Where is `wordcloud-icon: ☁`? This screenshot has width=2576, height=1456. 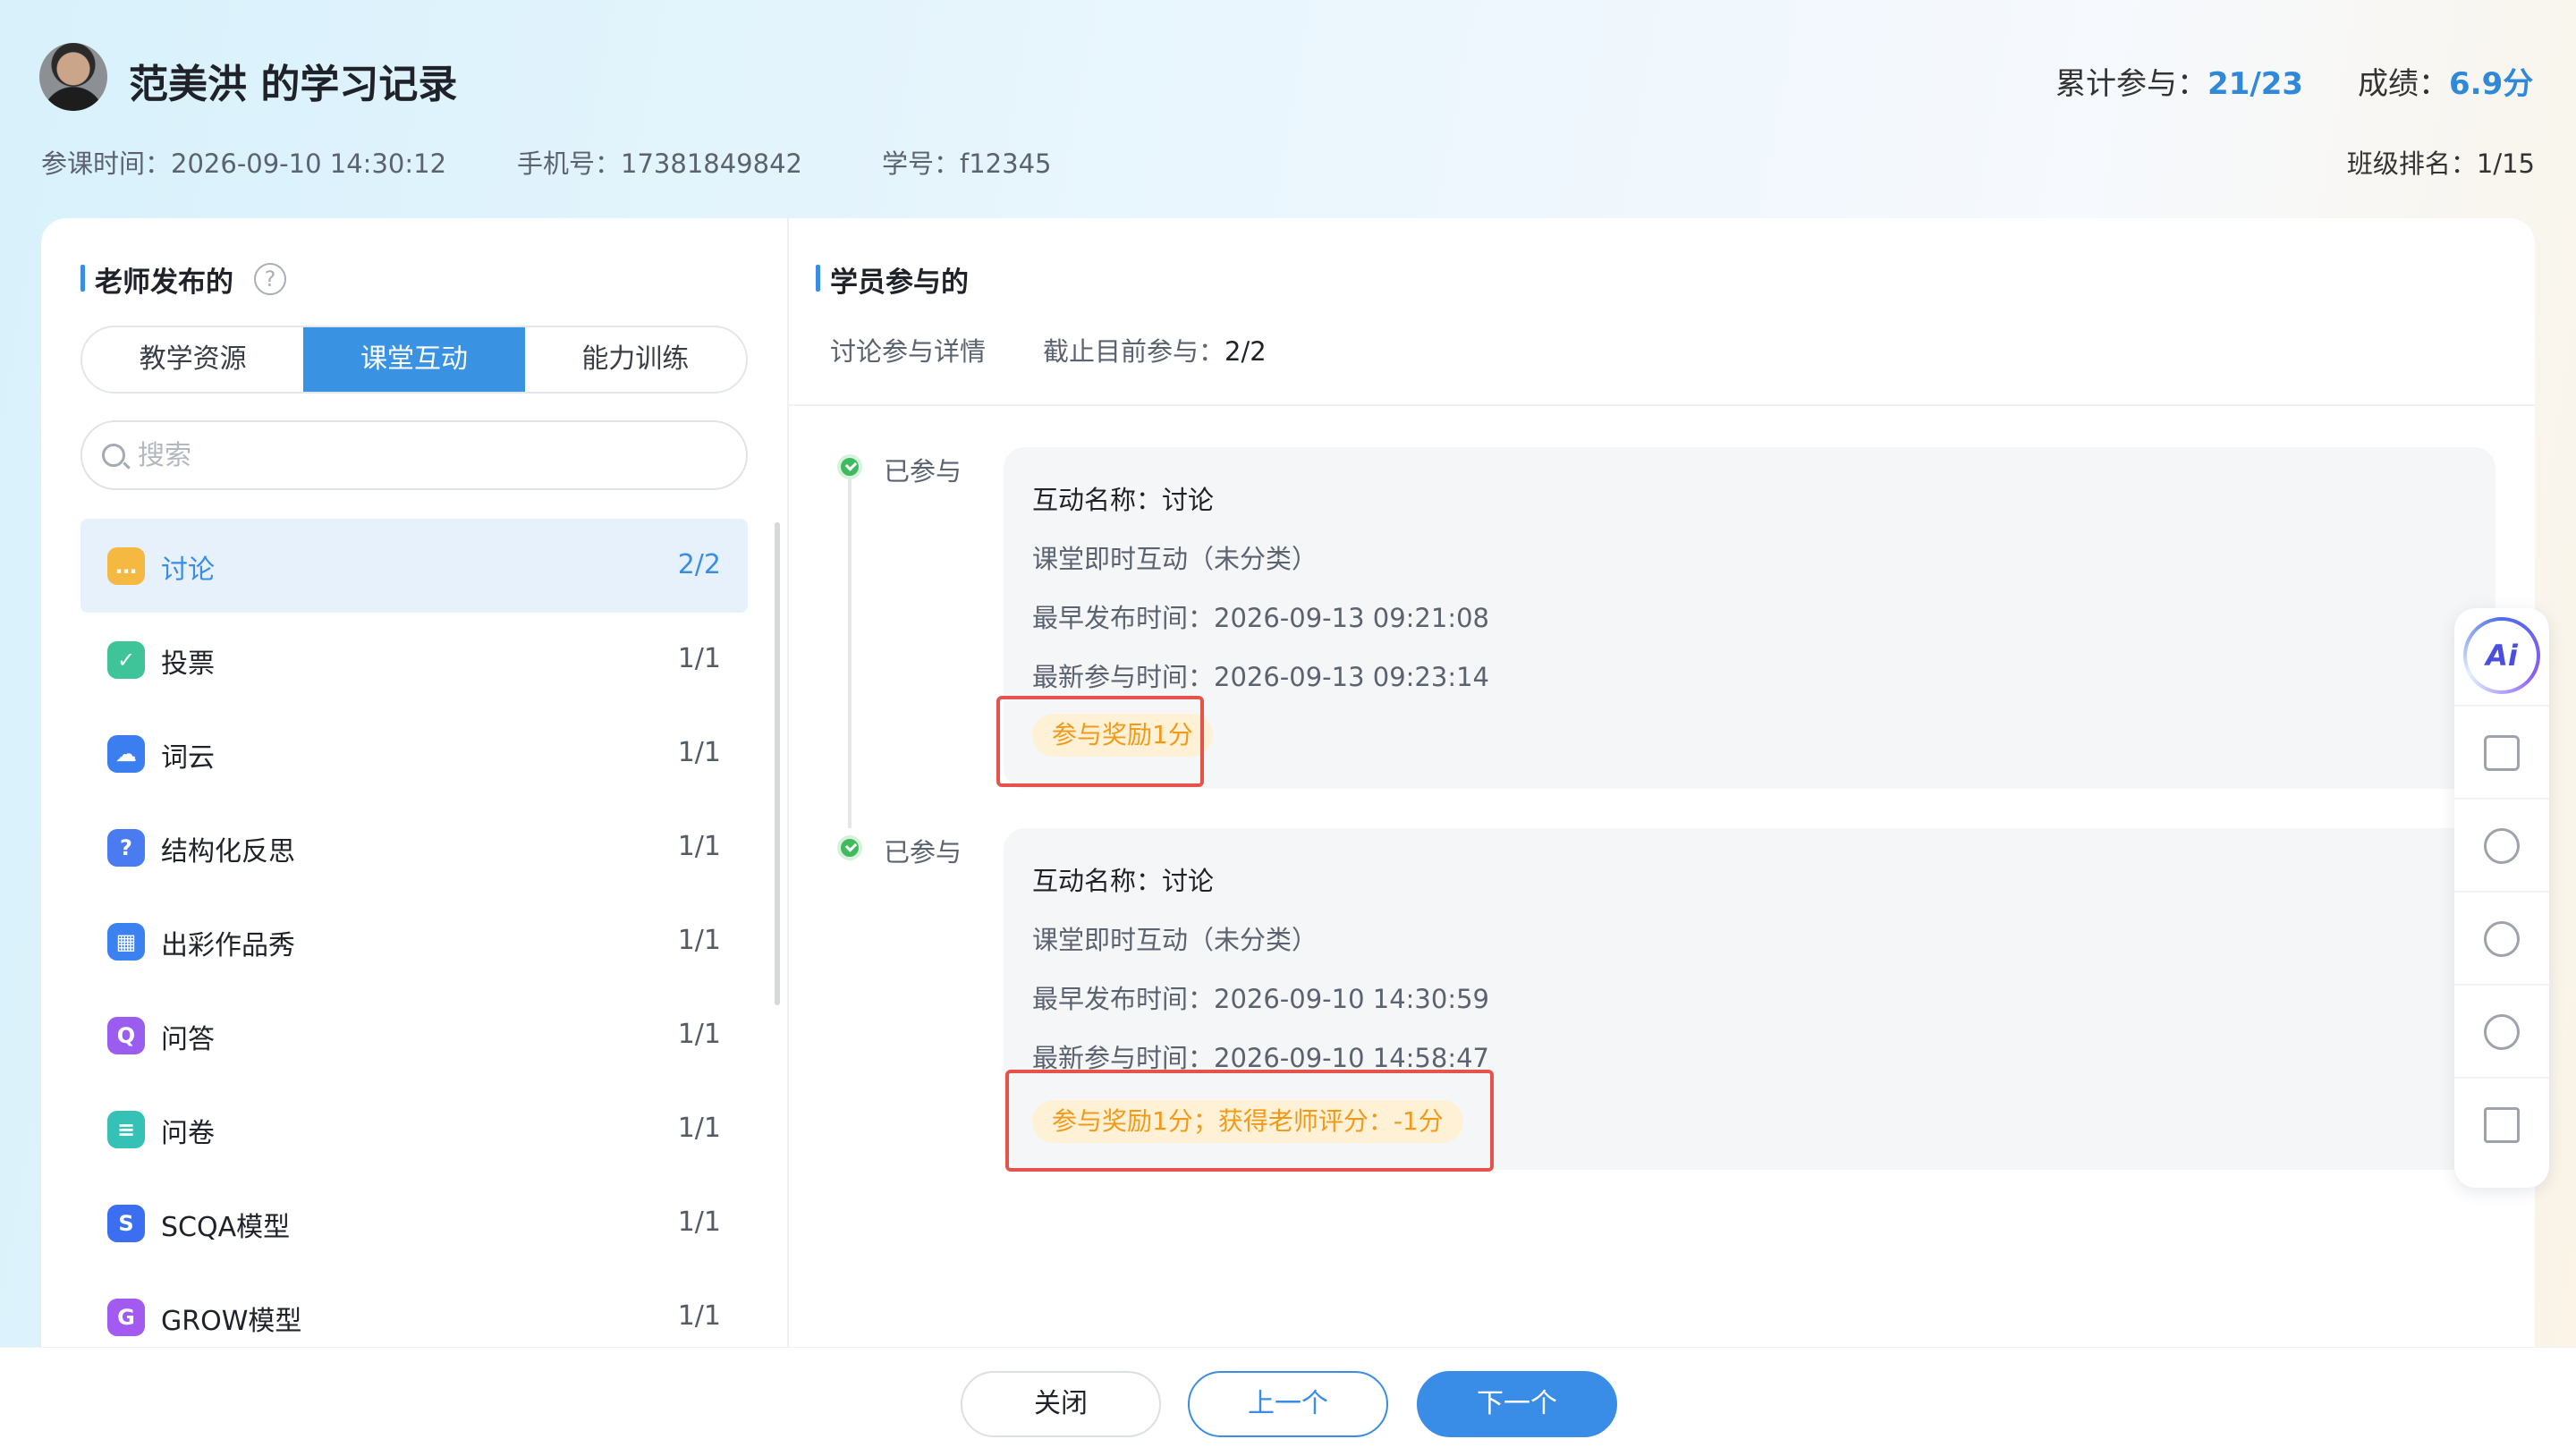
wordcloud-icon: ☁ is located at coordinates (126, 754).